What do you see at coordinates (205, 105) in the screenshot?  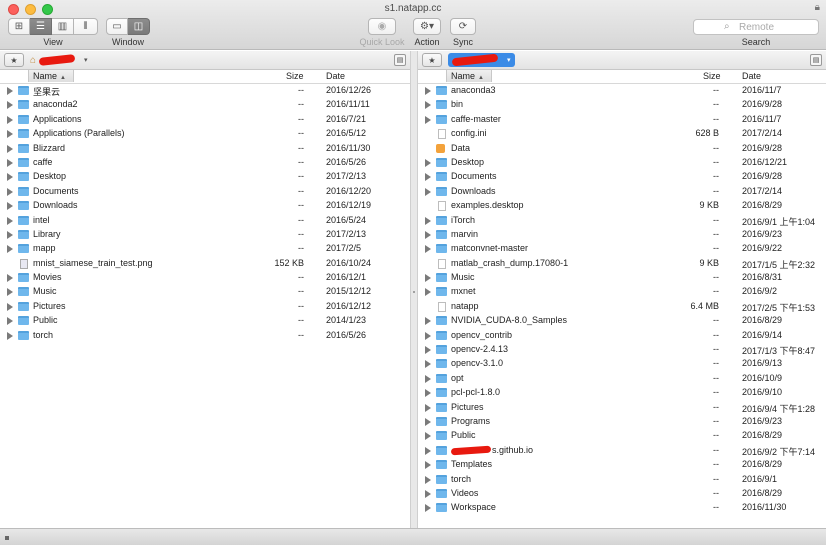 I see `file-row: anaconda2 -- 2016/11/11` at bounding box center [205, 105].